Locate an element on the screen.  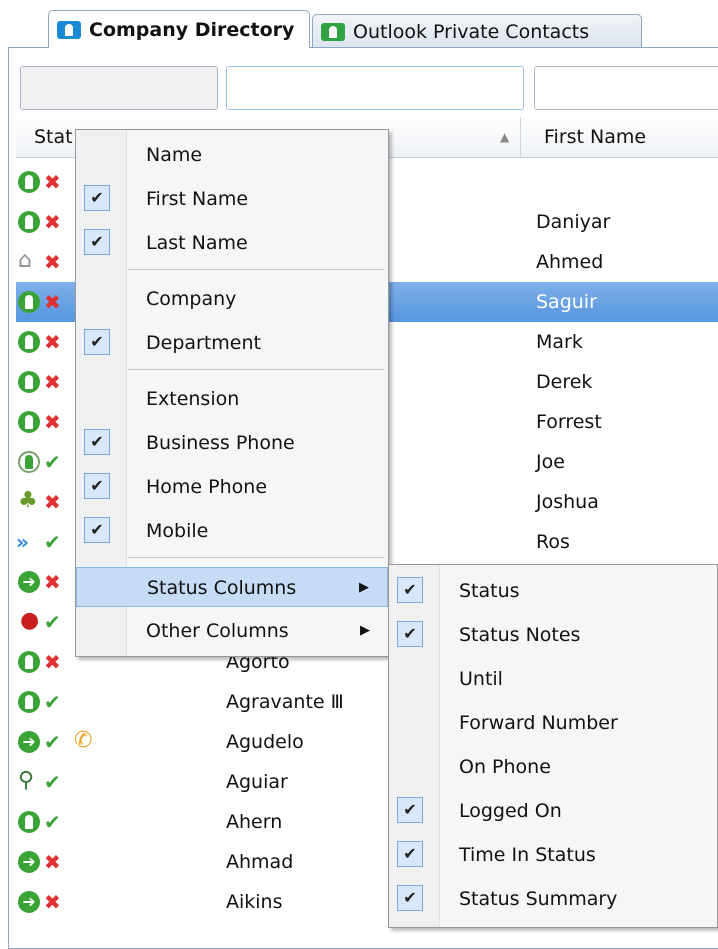
last-name-cell: Agudelo is located at coordinates (265, 742).